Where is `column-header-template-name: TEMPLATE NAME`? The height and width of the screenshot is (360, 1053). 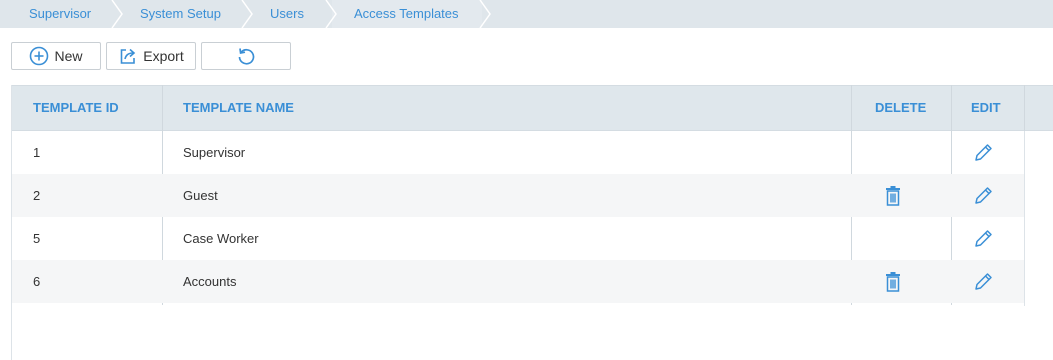
column-header-template-name: TEMPLATE NAME is located at coordinates (238, 108).